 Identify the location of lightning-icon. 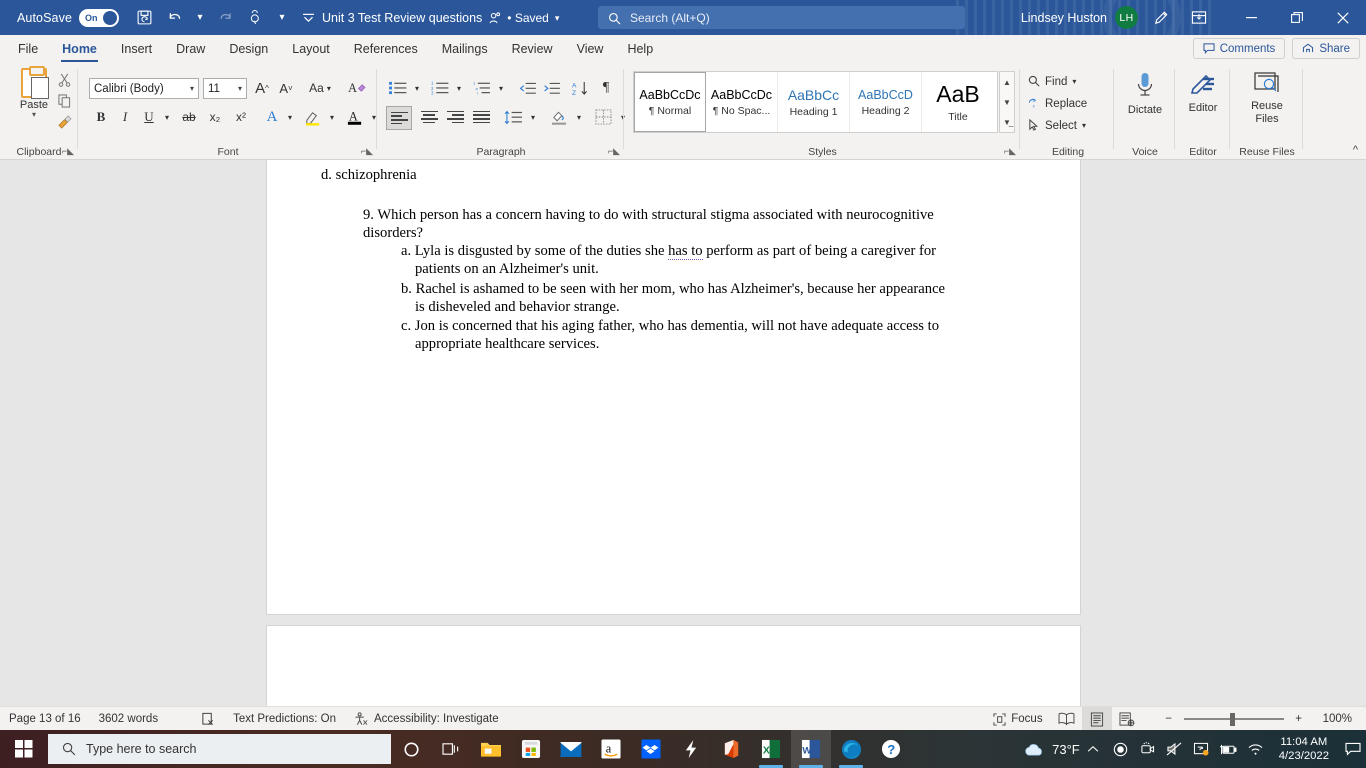
(691, 749).